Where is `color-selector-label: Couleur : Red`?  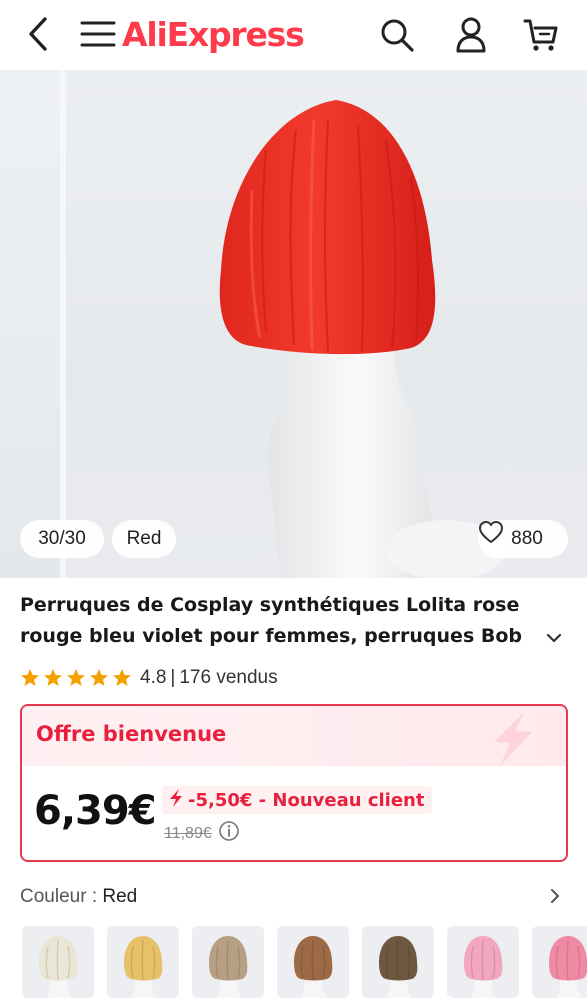
color-selector-label: Couleur : Red is located at coordinates (78, 897).